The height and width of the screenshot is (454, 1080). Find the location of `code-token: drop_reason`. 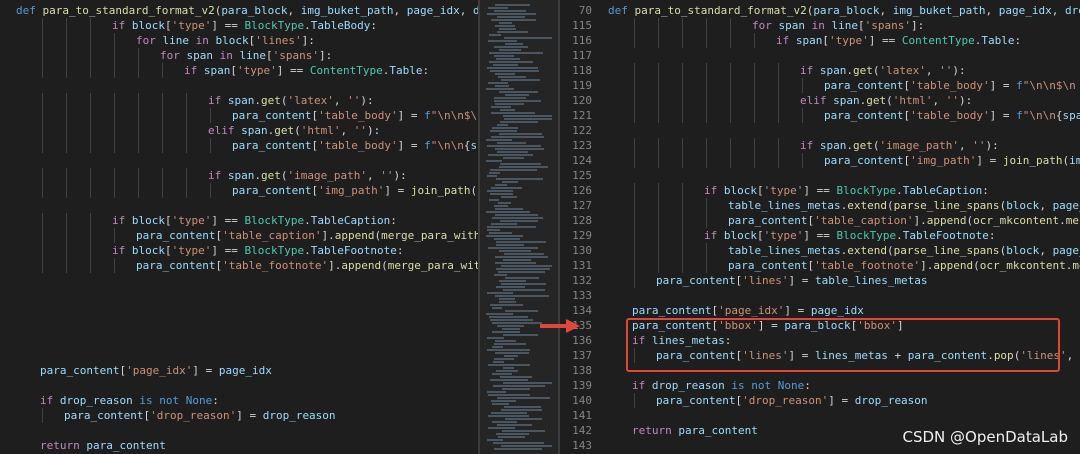

code-token: drop_reason is located at coordinates (891, 400).